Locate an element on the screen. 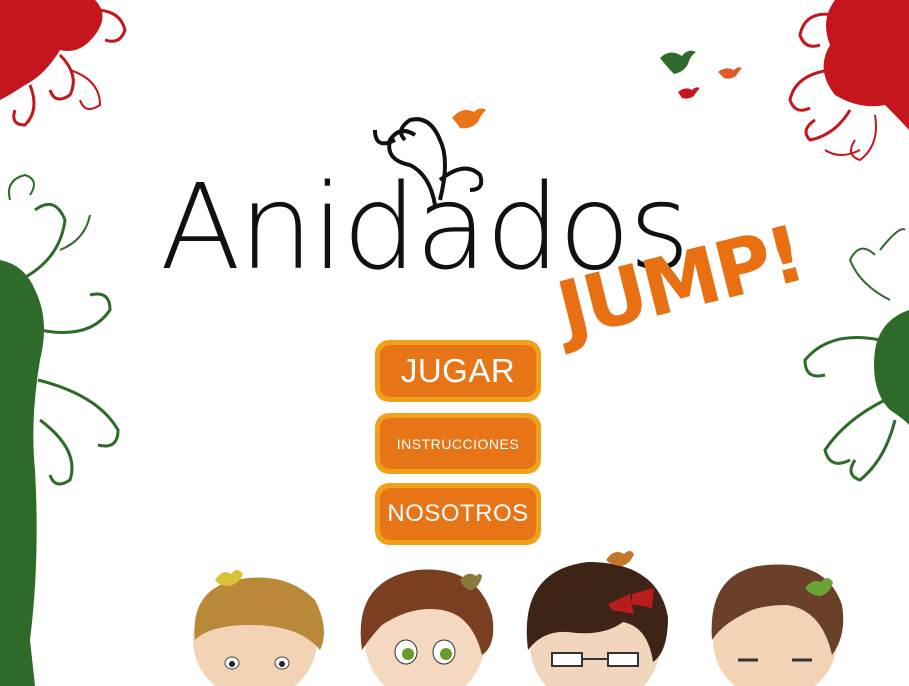 The height and width of the screenshot is (686, 909). green-tree-right is located at coordinates (856, 355).